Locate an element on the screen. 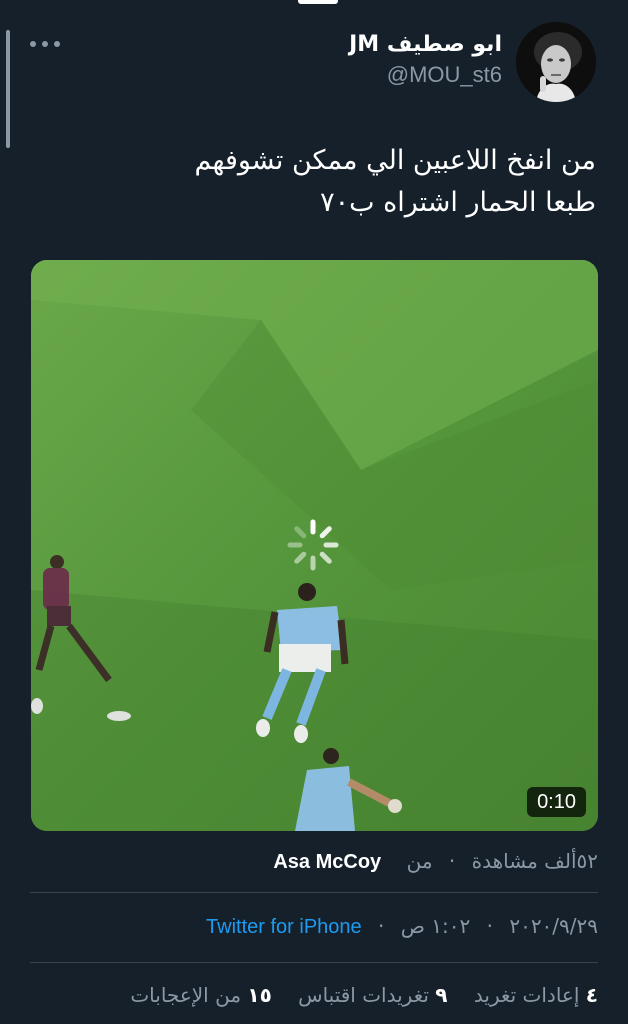  views-row: ٥٢ألف مشاهدة · من Asa McCoy is located at coordinates (314, 861).